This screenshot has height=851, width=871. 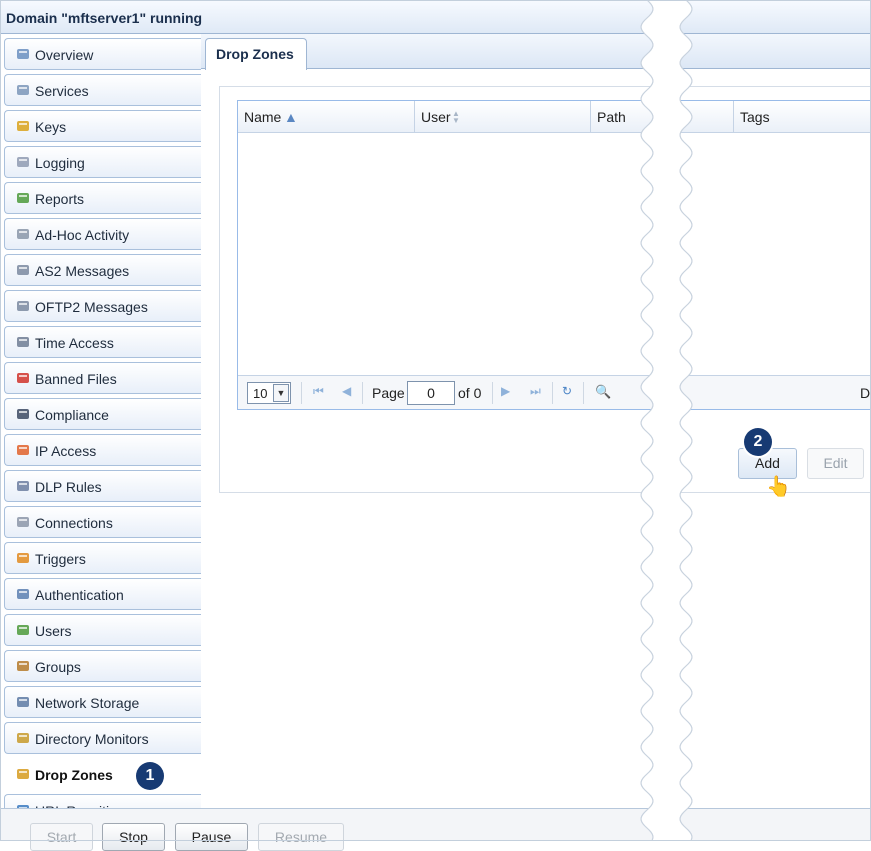 What do you see at coordinates (102, 558) in the screenshot?
I see `sidebar-item-triggers: Triggers` at bounding box center [102, 558].